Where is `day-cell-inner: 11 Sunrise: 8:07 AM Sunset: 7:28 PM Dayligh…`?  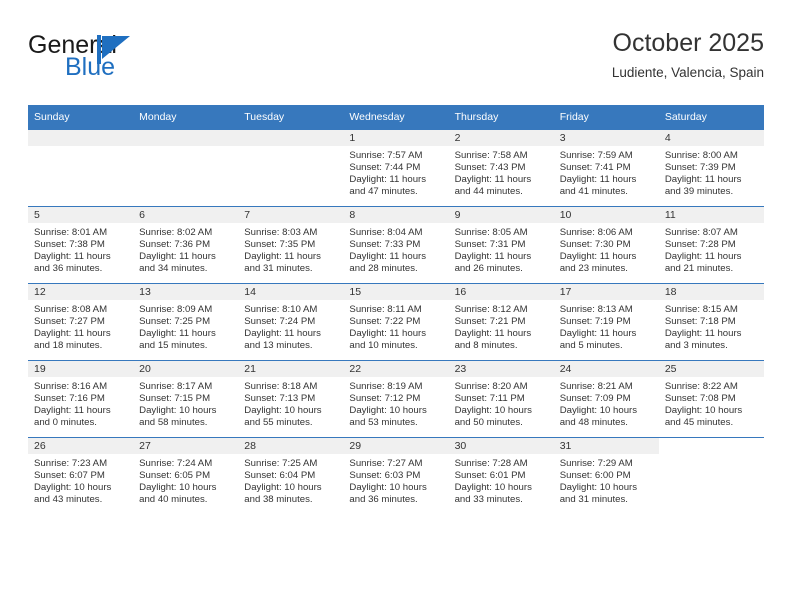 day-cell-inner: 11 Sunrise: 8:07 AM Sunset: 7:28 PM Dayligh… is located at coordinates (711, 245).